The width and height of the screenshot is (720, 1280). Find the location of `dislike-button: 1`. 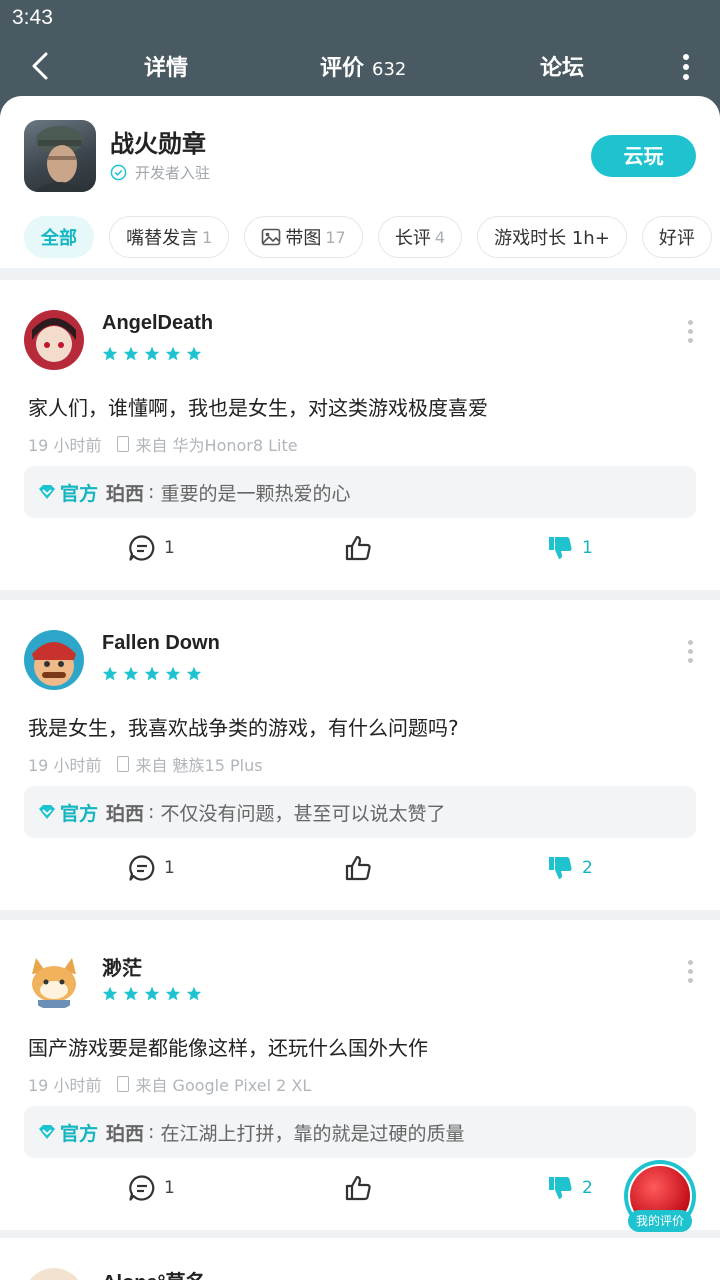

dislike-button: 1 is located at coordinates (569, 548).